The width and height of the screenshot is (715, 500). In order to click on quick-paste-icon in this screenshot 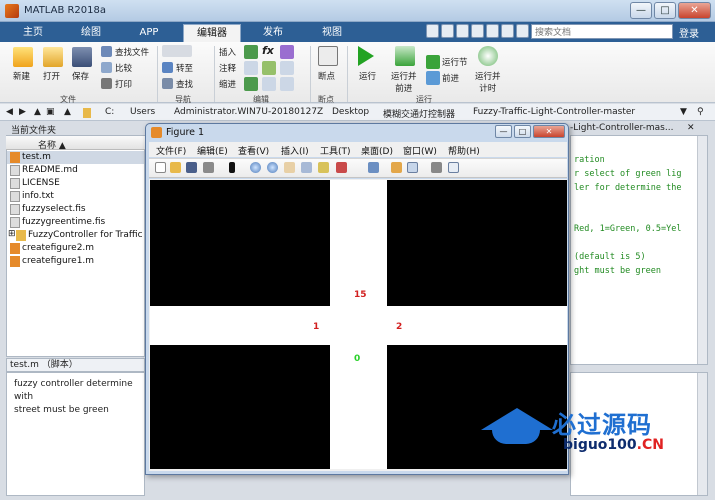, I will do `click(477, 31)`.